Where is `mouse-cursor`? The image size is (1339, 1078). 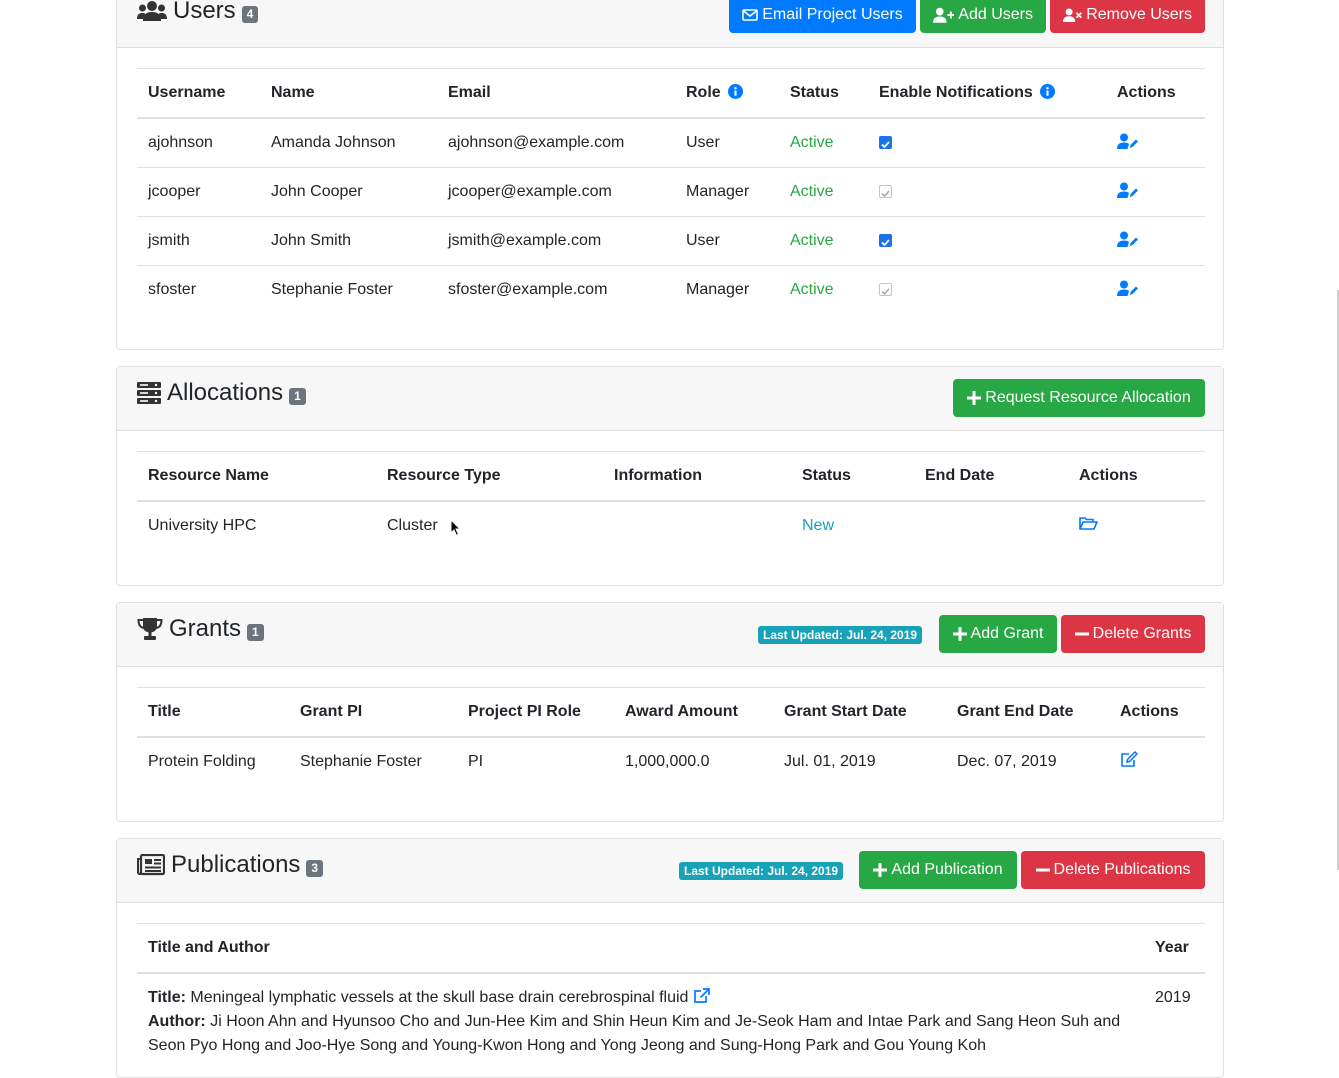 mouse-cursor is located at coordinates (455, 528).